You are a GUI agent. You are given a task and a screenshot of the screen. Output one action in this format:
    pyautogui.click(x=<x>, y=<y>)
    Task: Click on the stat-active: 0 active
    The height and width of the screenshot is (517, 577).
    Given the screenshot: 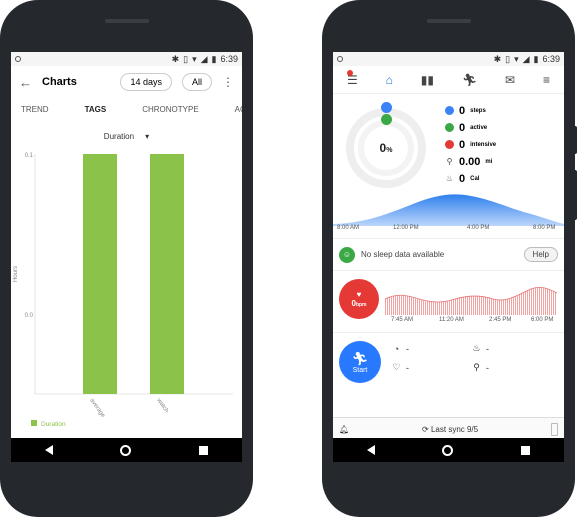 What is the action you would take?
    pyautogui.click(x=470, y=127)
    